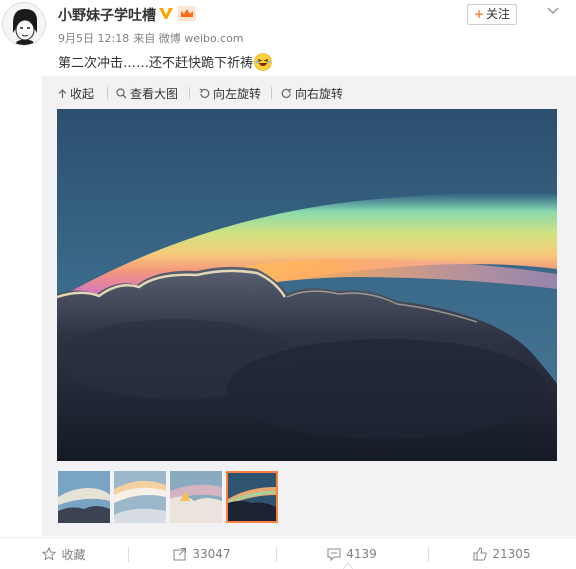 The height and width of the screenshot is (569, 576). Describe the element at coordinates (73, 554) in the screenshot. I see `favorite-label: 收藏` at that location.